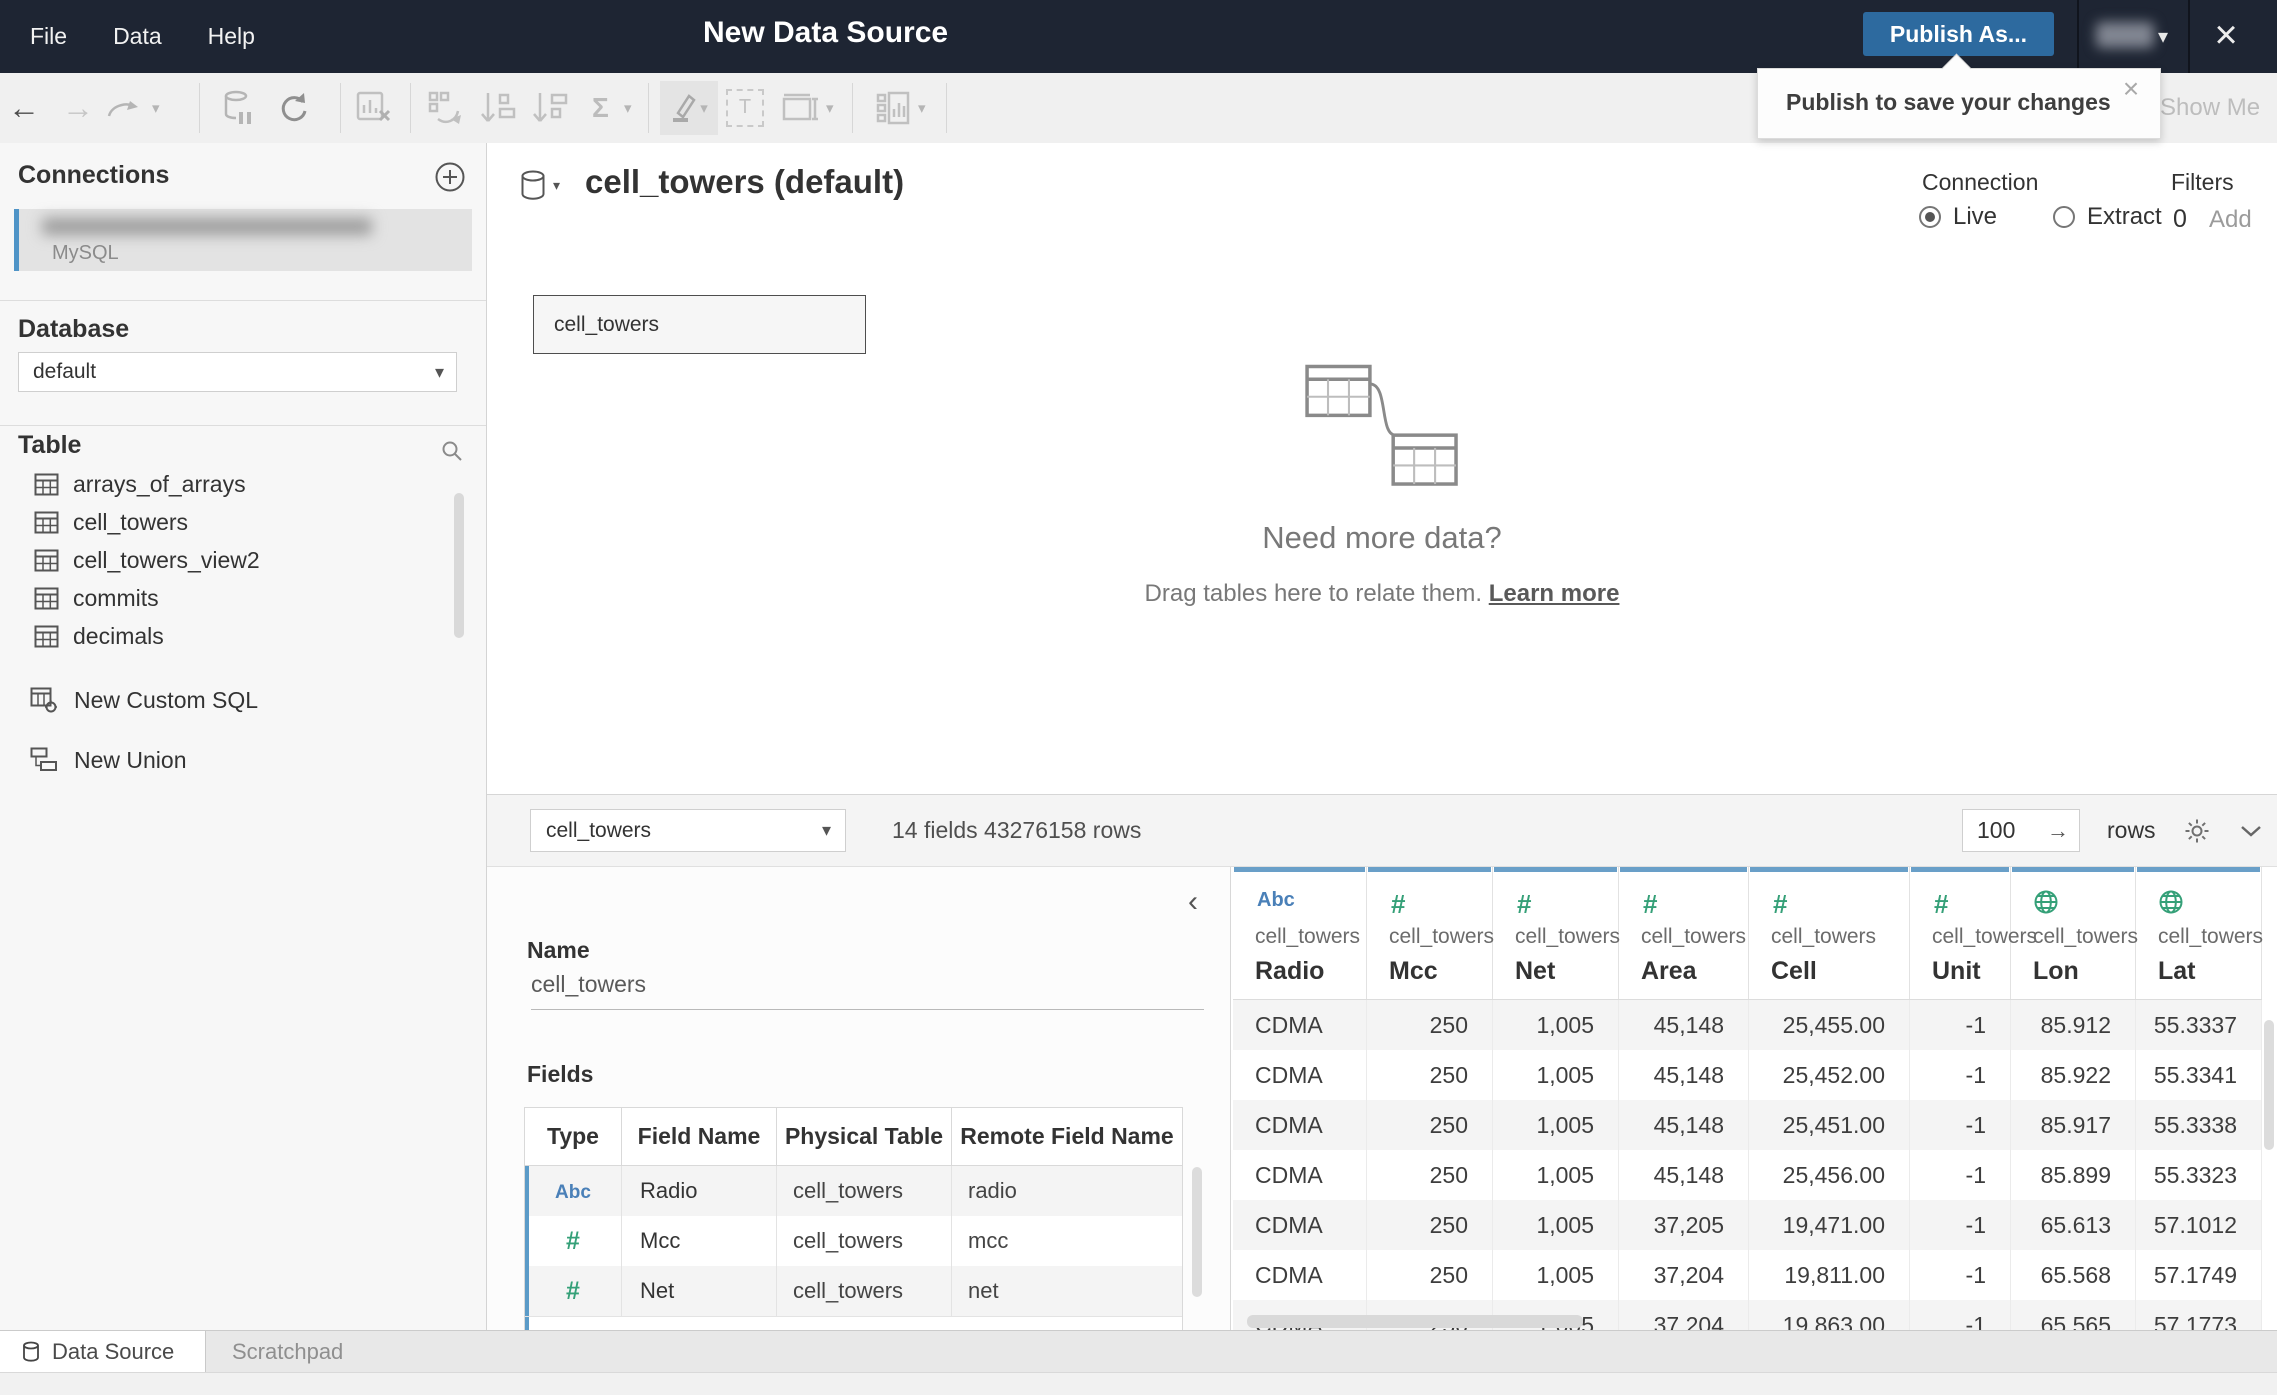 The image size is (2277, 1395). I want to click on menu-file: File, so click(48, 36).